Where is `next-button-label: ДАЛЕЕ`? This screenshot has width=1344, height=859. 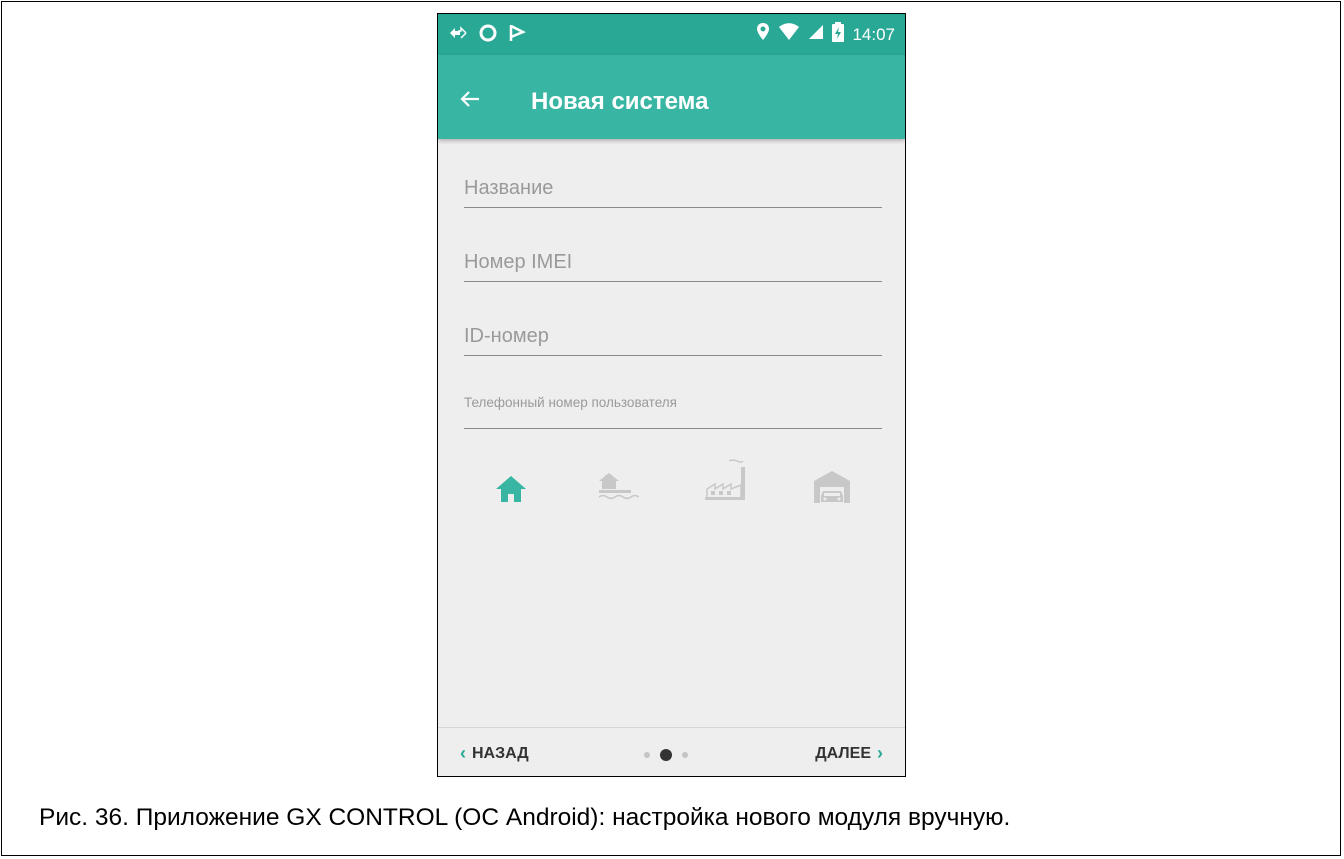
next-button-label: ДАЛЕЕ is located at coordinates (843, 753).